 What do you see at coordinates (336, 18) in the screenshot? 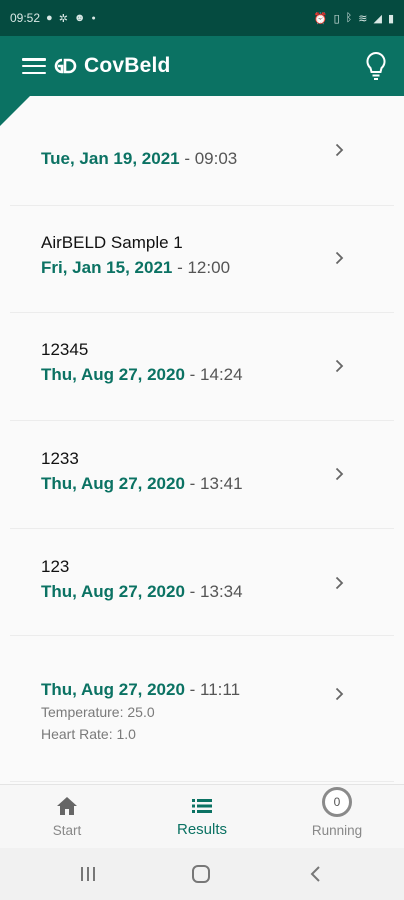
I see `vibrate-icon: ▯` at bounding box center [336, 18].